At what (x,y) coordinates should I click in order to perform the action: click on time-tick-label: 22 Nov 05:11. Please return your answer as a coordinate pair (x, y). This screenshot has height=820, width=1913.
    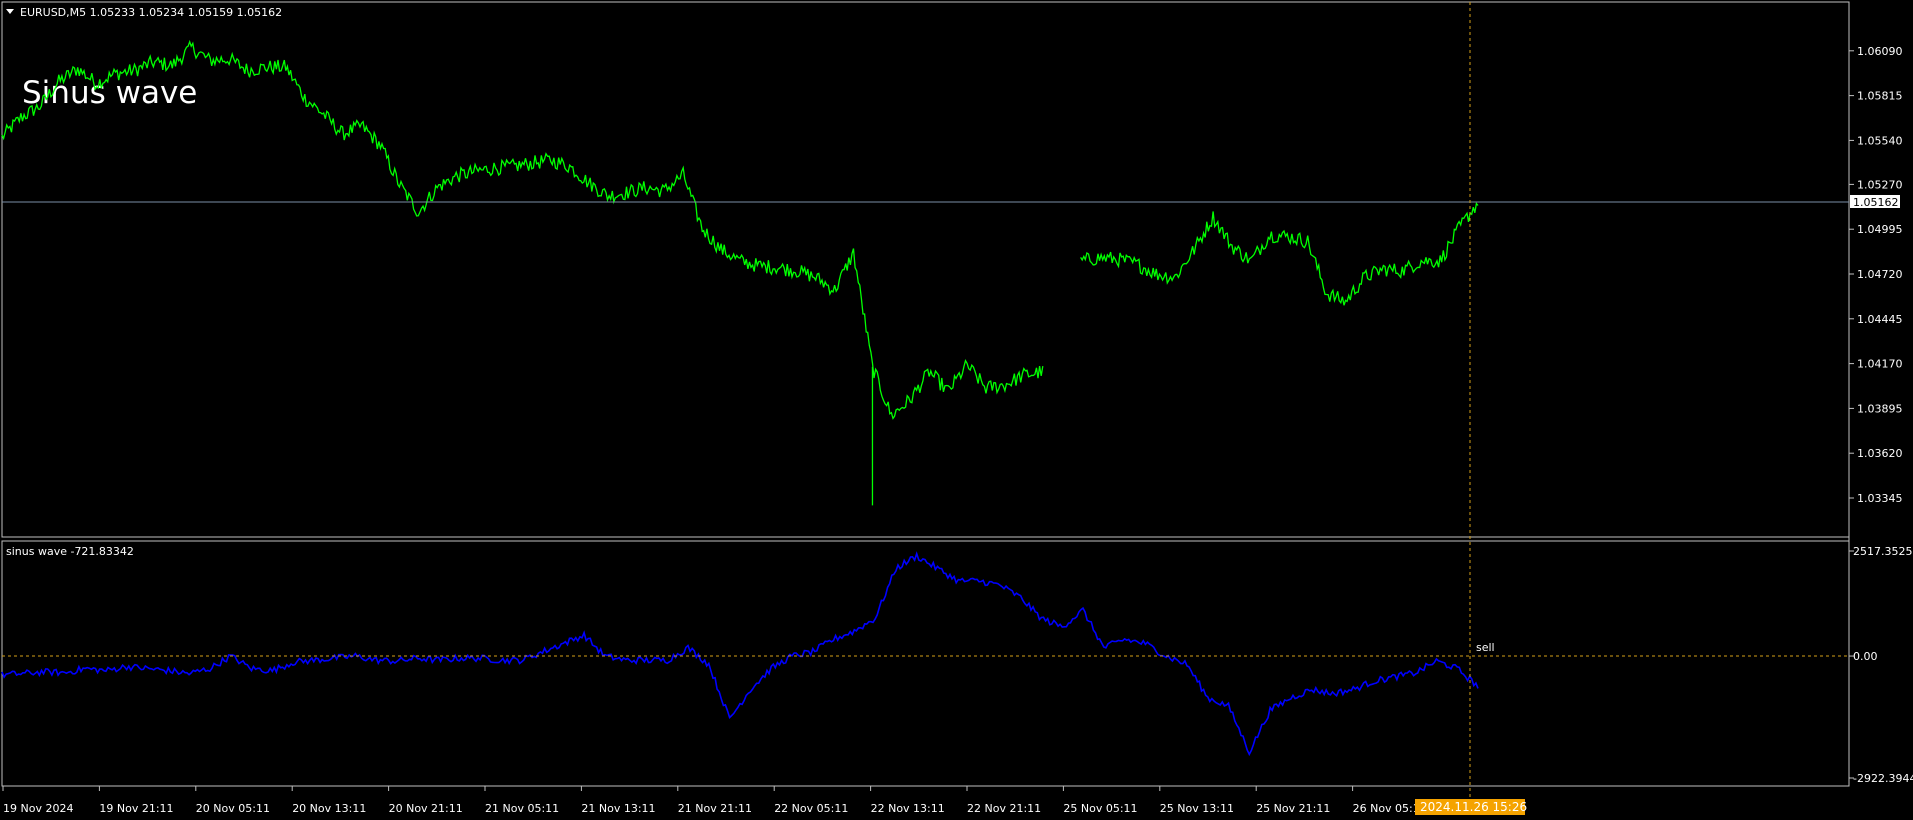
    Looking at the image, I should click on (811, 808).